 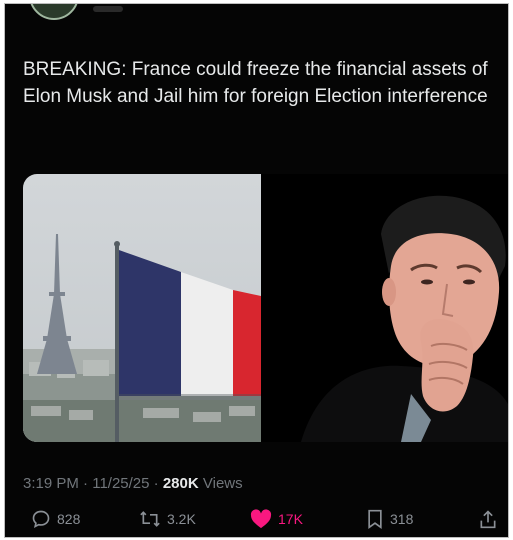 I want to click on tweet-date: 11/25/25, so click(x=120, y=483).